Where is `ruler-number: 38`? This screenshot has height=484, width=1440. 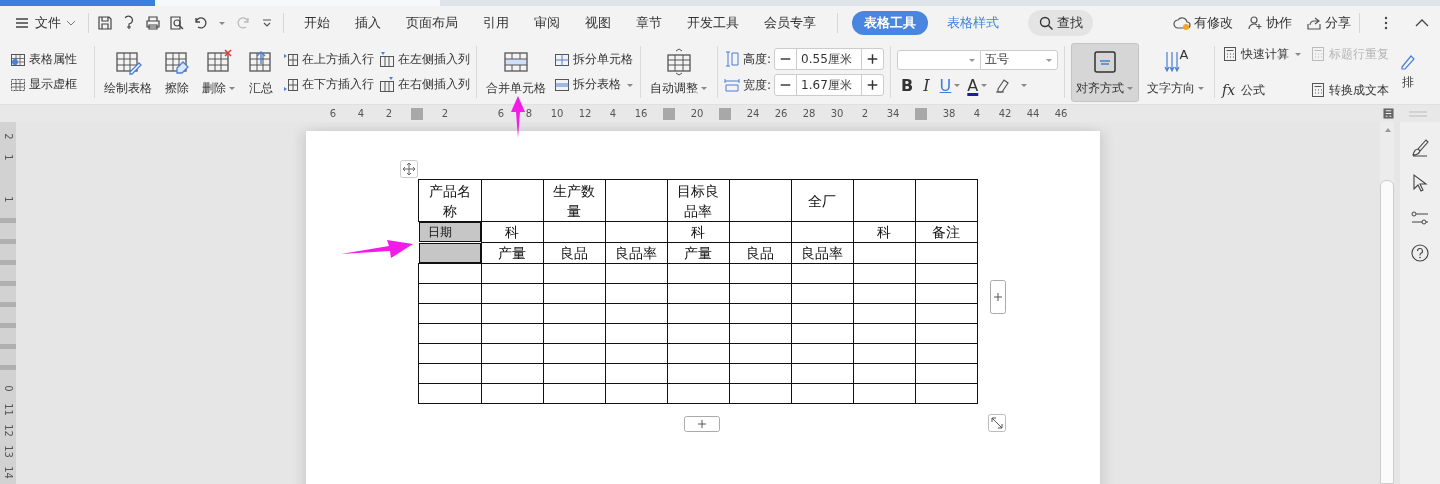
ruler-number: 38 is located at coordinates (949, 113).